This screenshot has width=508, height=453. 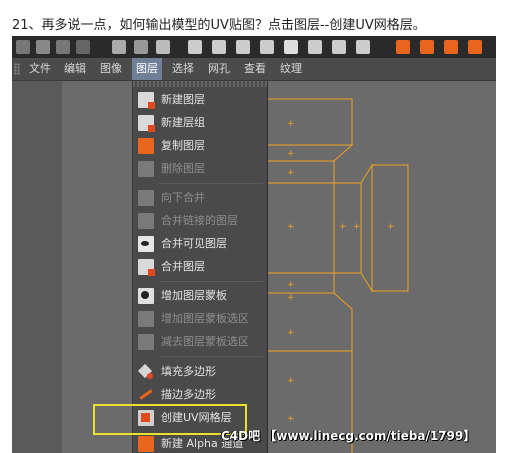 I want to click on merge-down-icon, so click(x=146, y=198).